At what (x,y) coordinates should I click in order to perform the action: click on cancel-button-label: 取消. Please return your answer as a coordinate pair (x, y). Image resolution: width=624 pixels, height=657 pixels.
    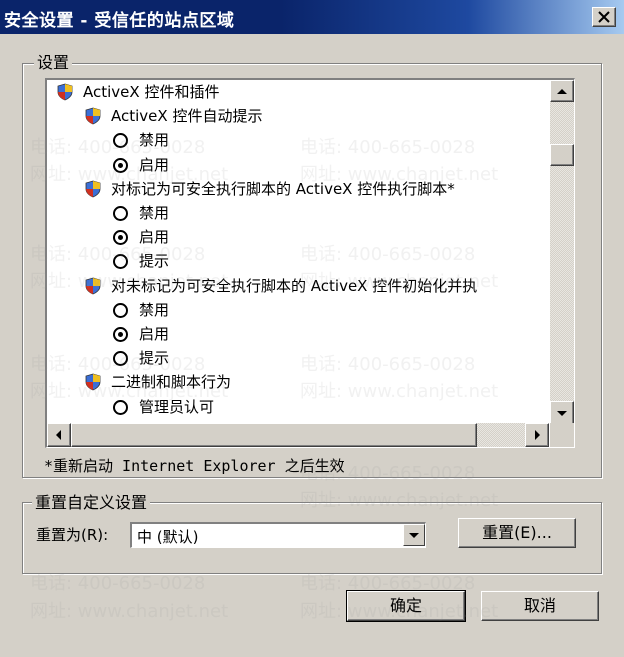
    Looking at the image, I should click on (539, 605).